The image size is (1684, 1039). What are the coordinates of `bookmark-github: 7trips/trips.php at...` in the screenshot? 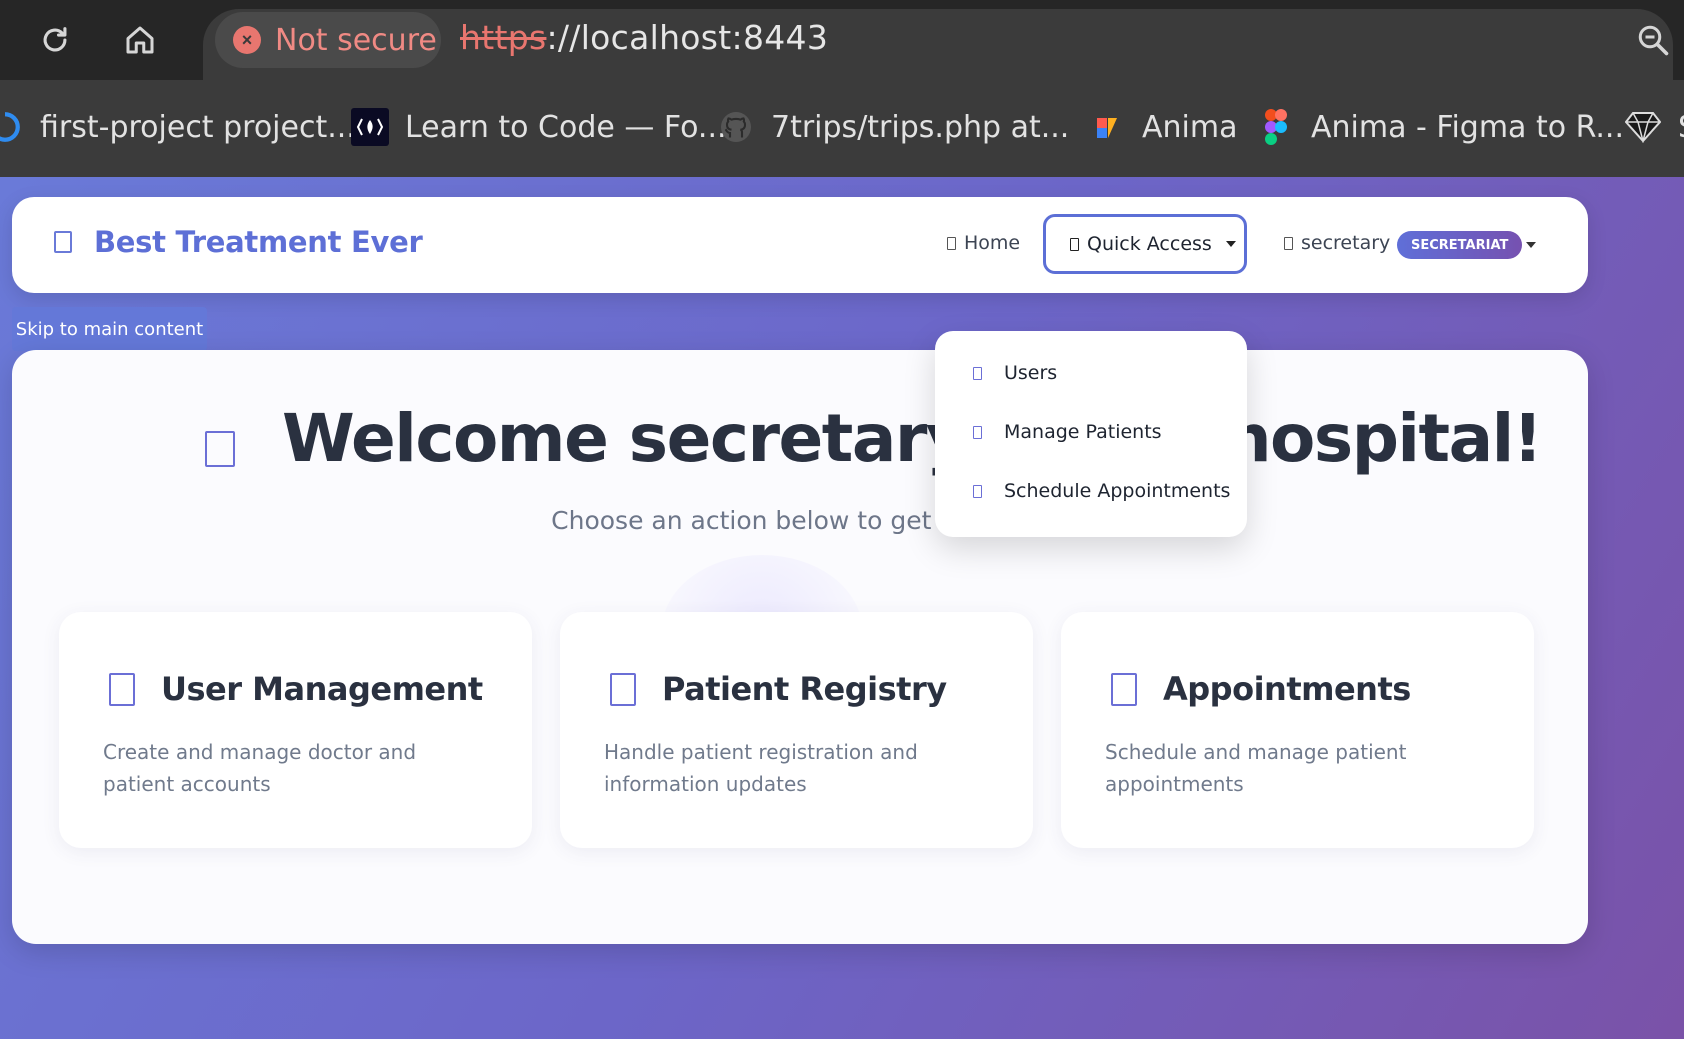 It's located at (893, 127).